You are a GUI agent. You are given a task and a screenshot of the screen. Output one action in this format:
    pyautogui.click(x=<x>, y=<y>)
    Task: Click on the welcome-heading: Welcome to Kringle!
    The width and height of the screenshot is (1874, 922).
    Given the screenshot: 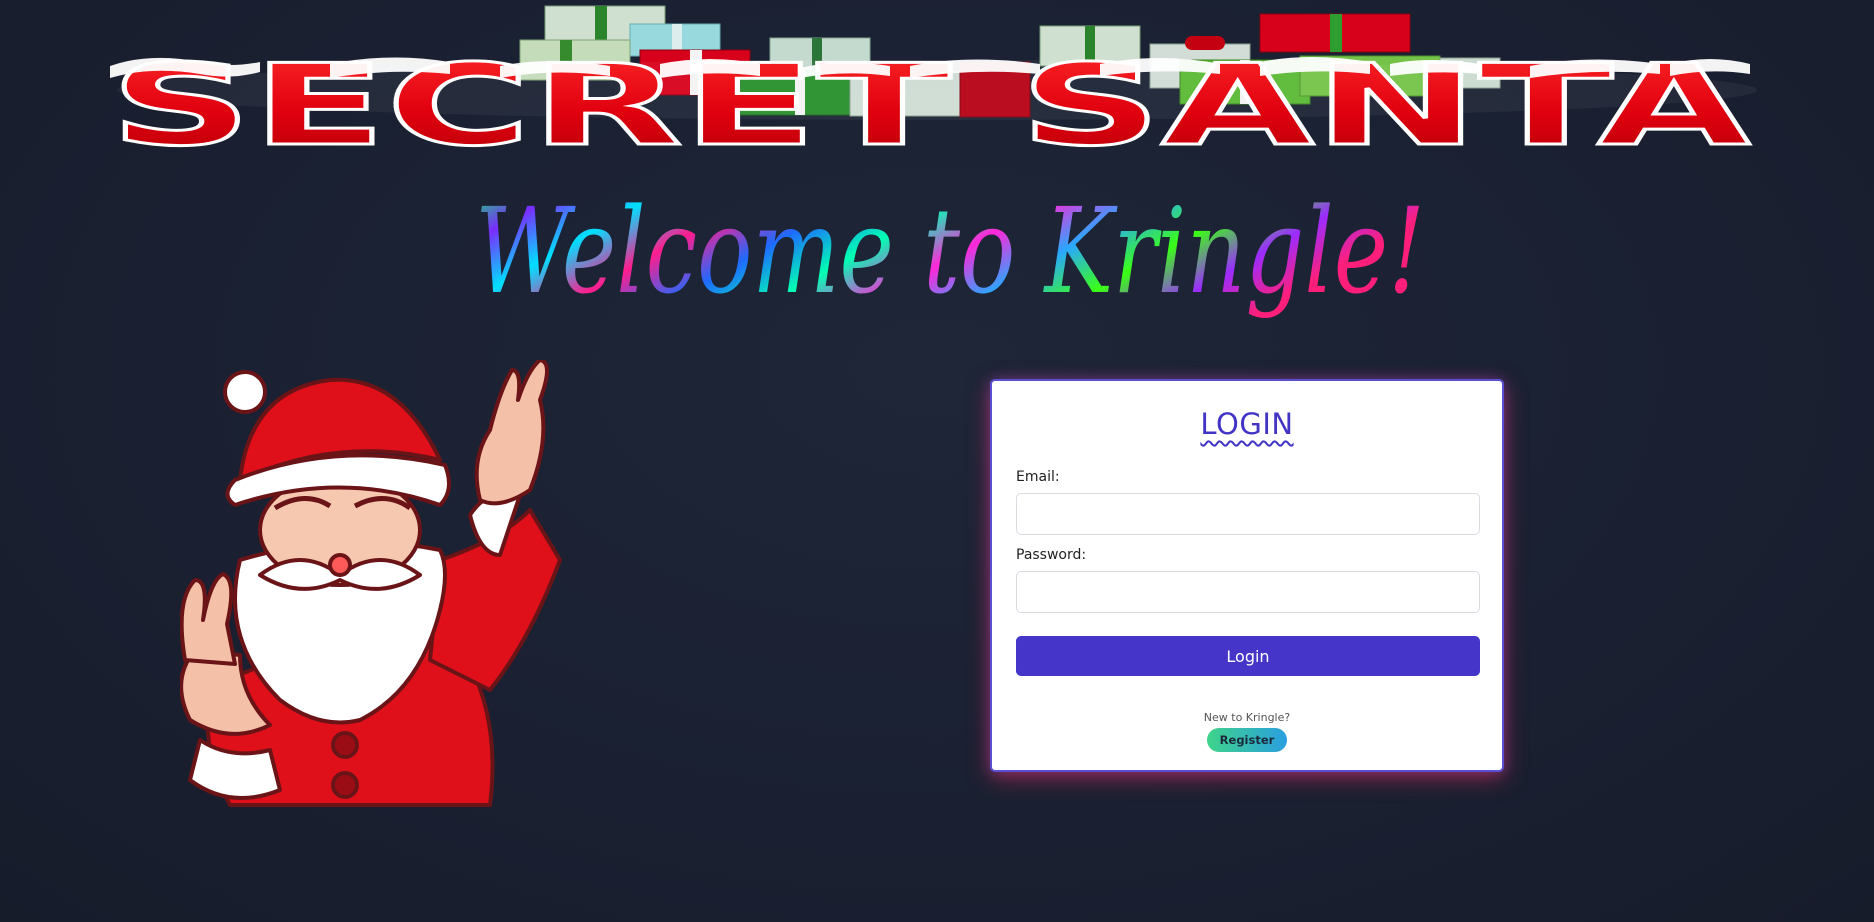 What is the action you would take?
    pyautogui.click(x=950, y=251)
    